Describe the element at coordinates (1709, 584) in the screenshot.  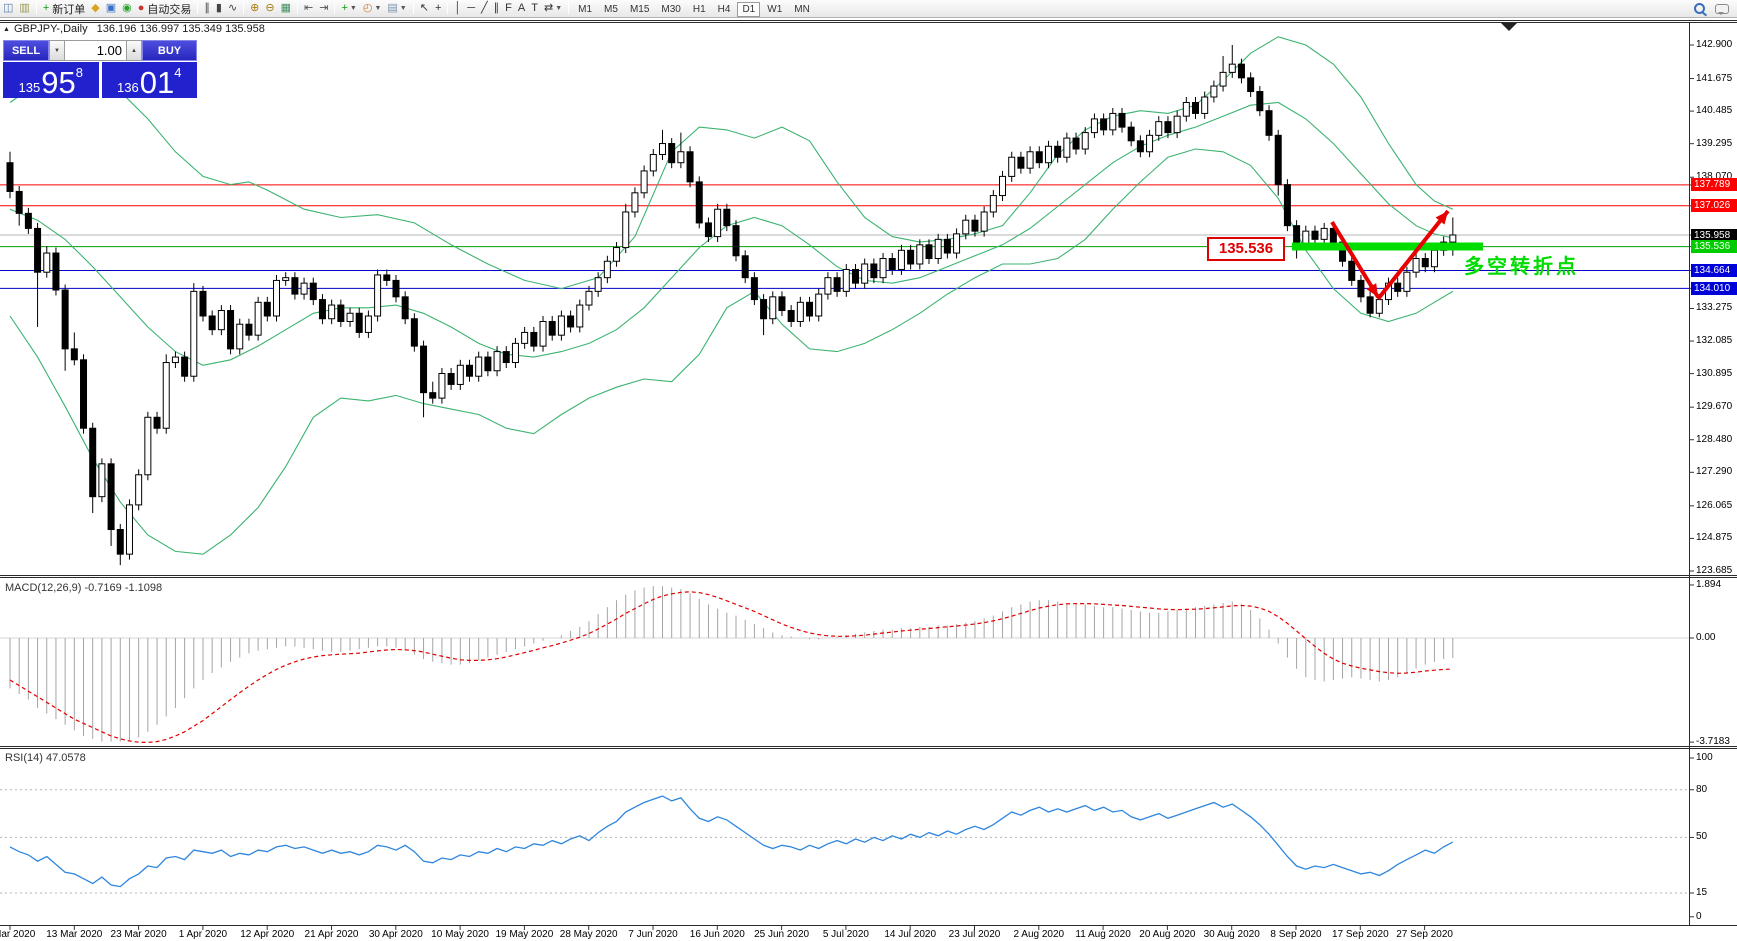
I see `macd-axis-tick: 1.894` at that location.